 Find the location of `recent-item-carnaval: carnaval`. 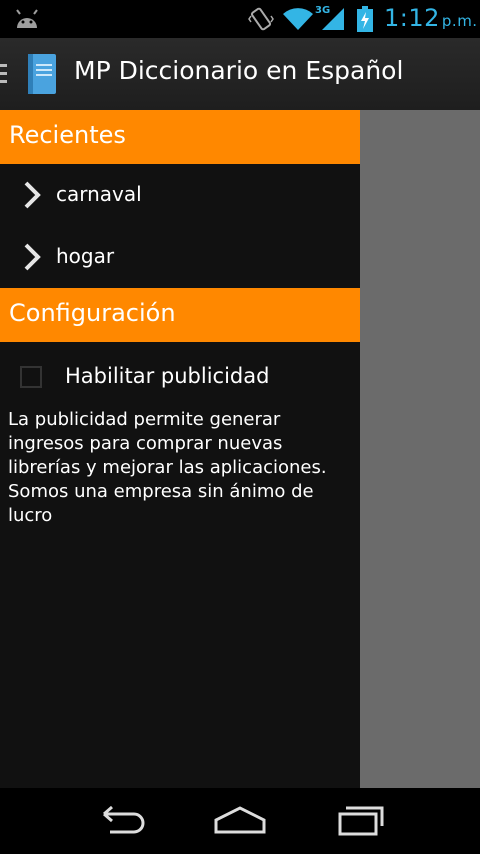

recent-item-carnaval: carnaval is located at coordinates (180, 195).